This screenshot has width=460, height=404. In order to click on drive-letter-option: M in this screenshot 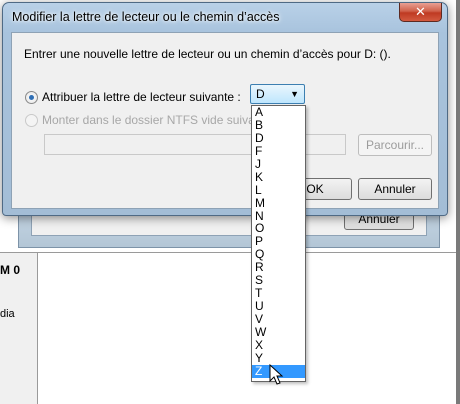, I will do `click(278, 203)`.